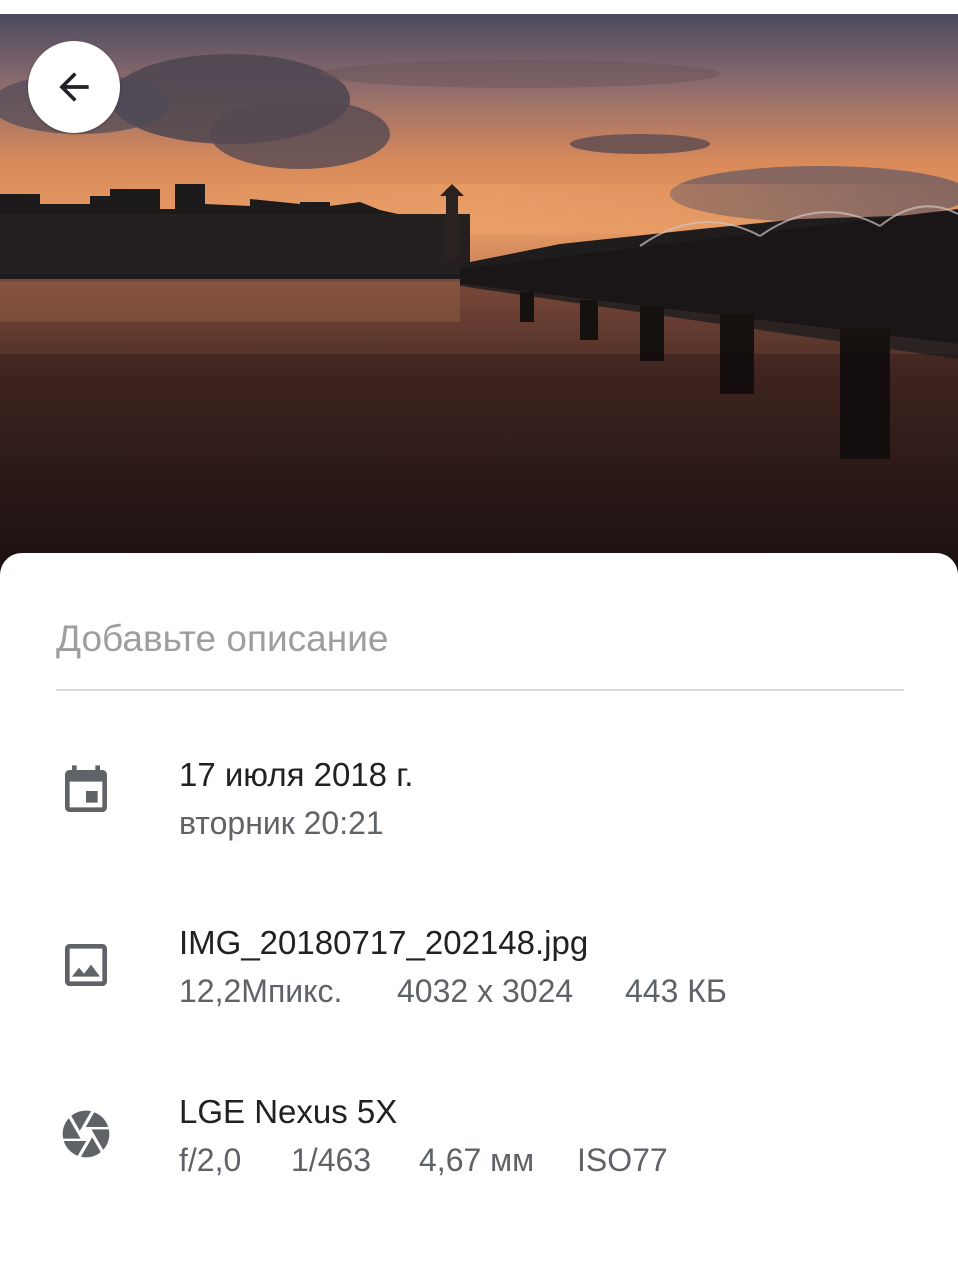 This screenshot has width=958, height=1280. Describe the element at coordinates (477, 1160) in the screenshot. I see `camera-focal-length: 4,67 мм` at that location.